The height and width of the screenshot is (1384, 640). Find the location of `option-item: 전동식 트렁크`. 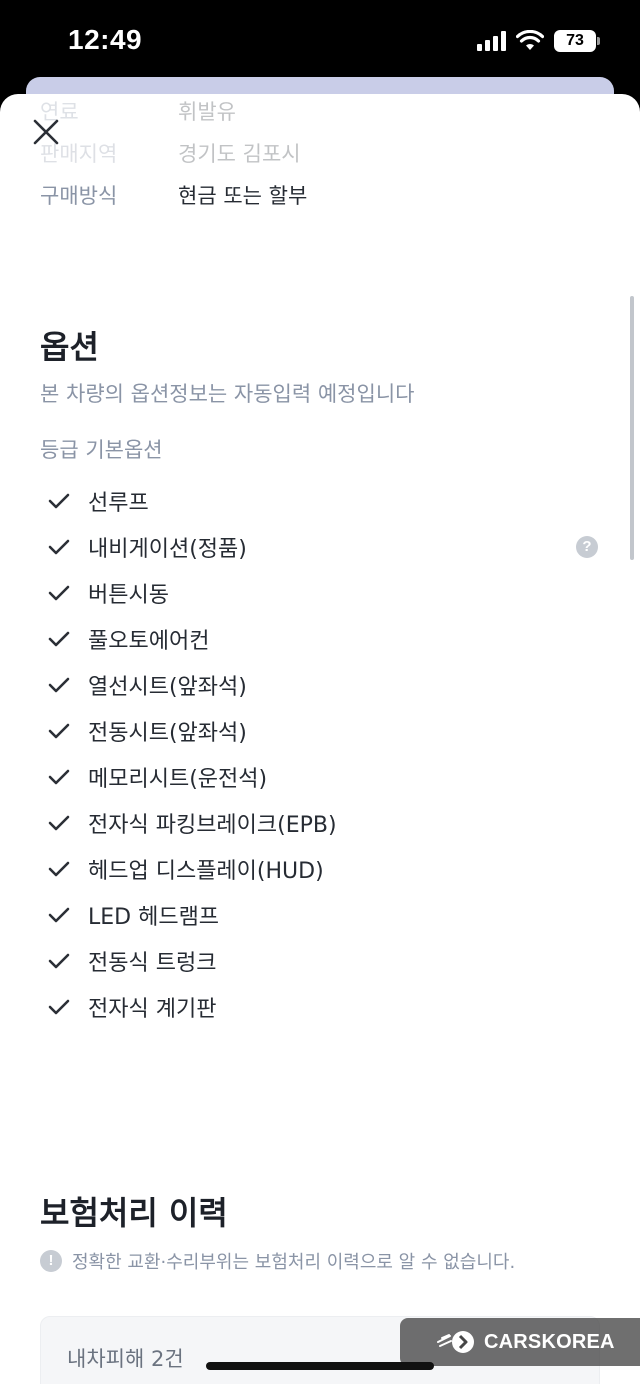

option-item: 전동식 트렁크 is located at coordinates (330, 961).